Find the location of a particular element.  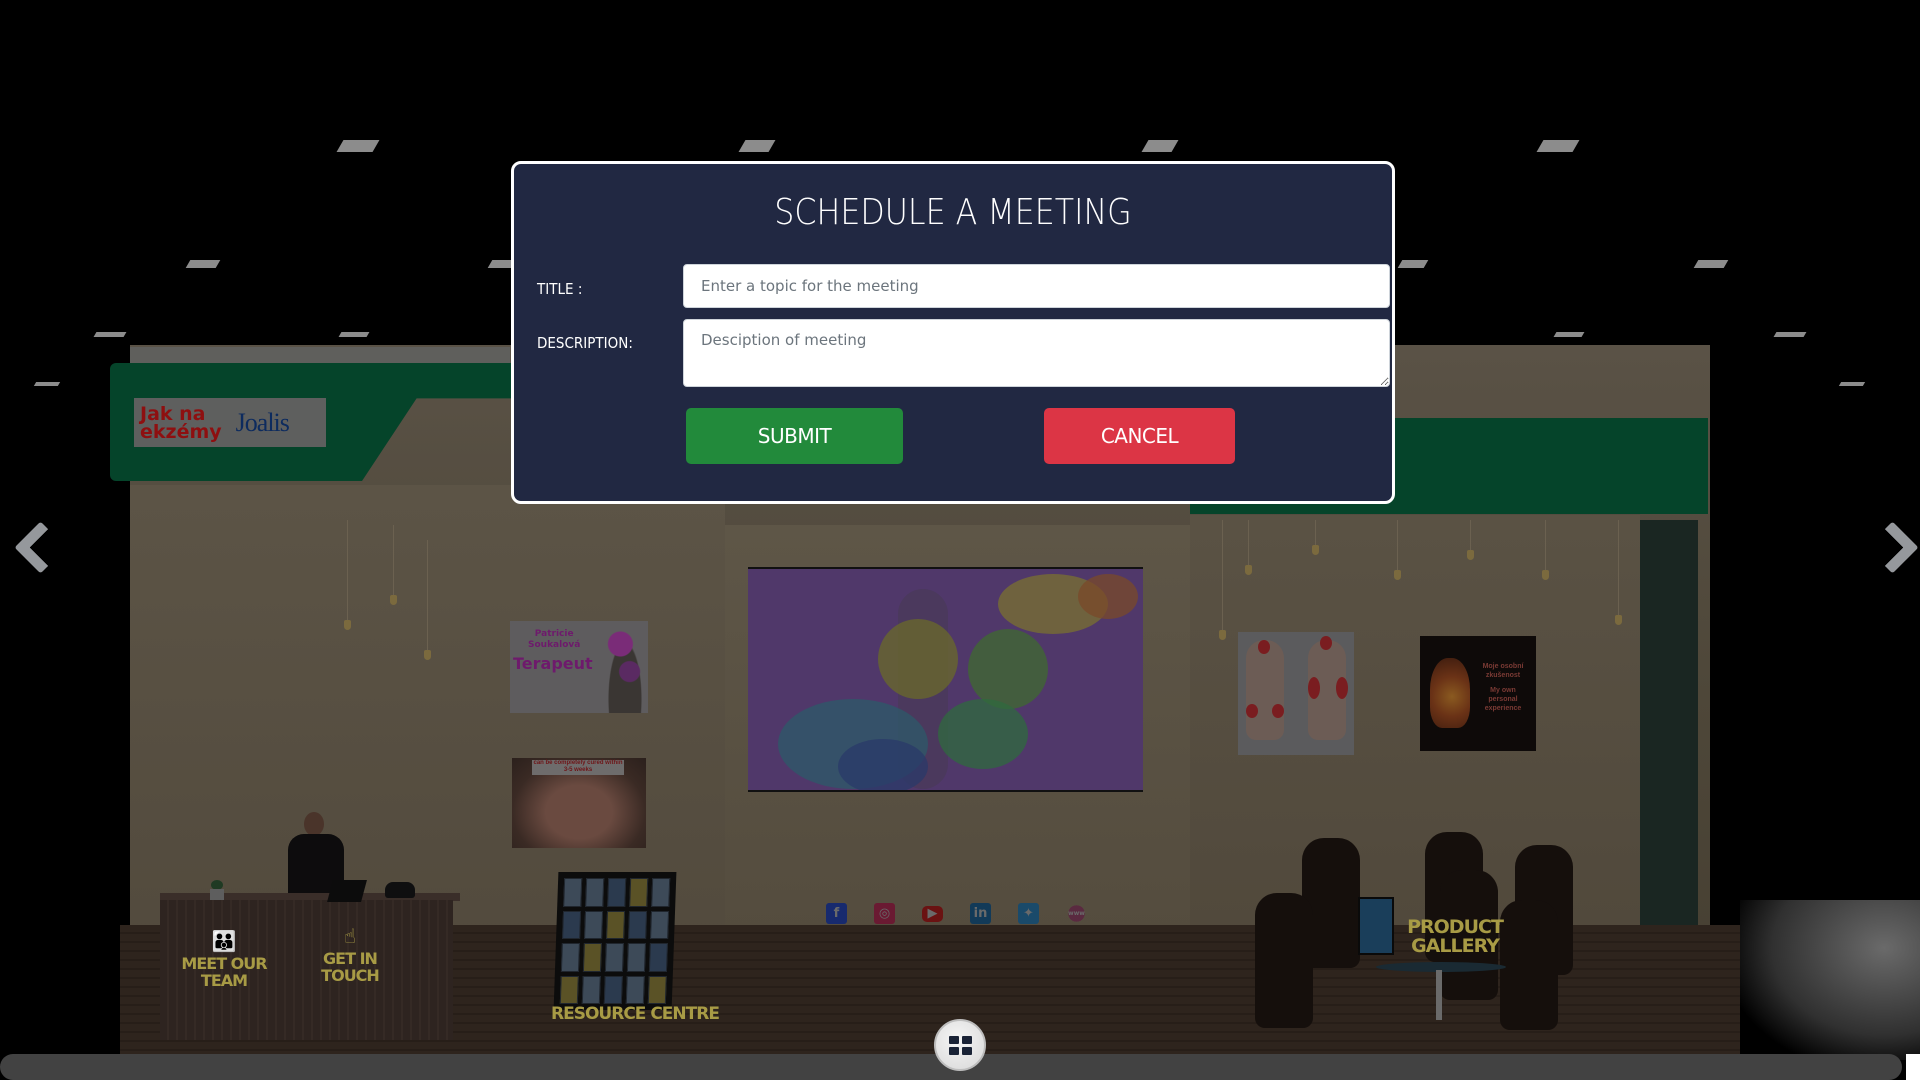

floor-reflection is located at coordinates (1830, 980).